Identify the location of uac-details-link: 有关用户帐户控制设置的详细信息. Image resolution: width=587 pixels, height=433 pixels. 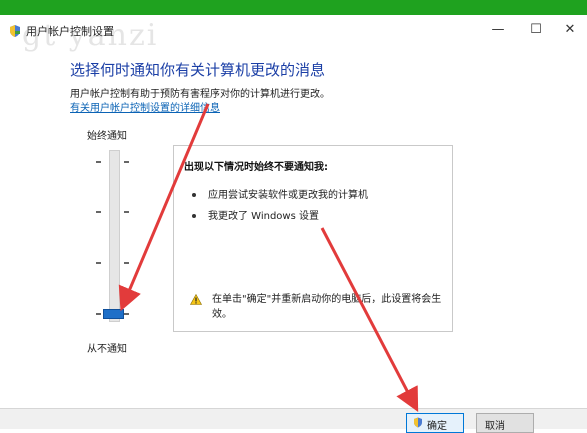
(145, 106).